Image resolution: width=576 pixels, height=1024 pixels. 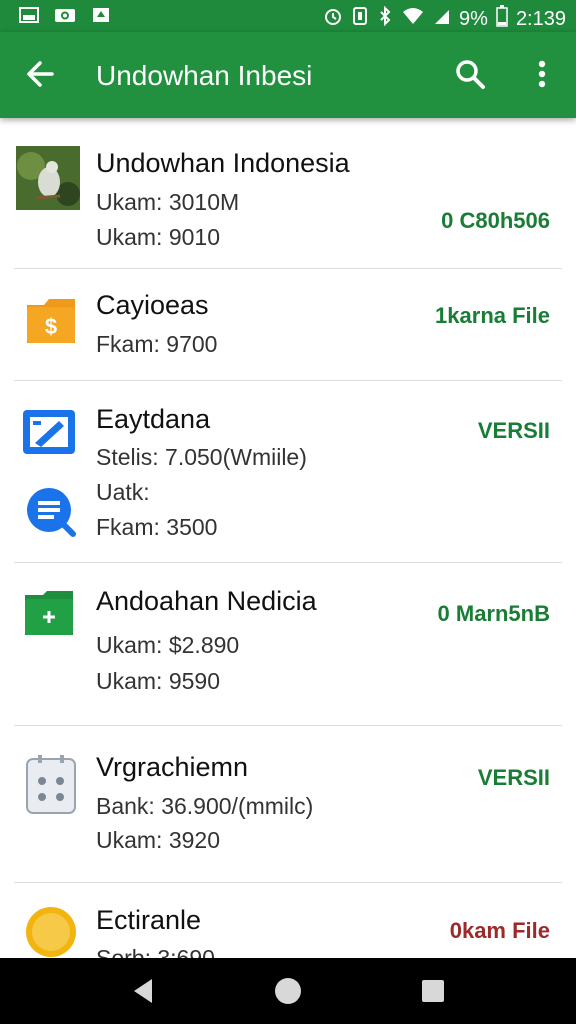 What do you see at coordinates (149, 920) in the screenshot?
I see `item-name: Ectiranle` at bounding box center [149, 920].